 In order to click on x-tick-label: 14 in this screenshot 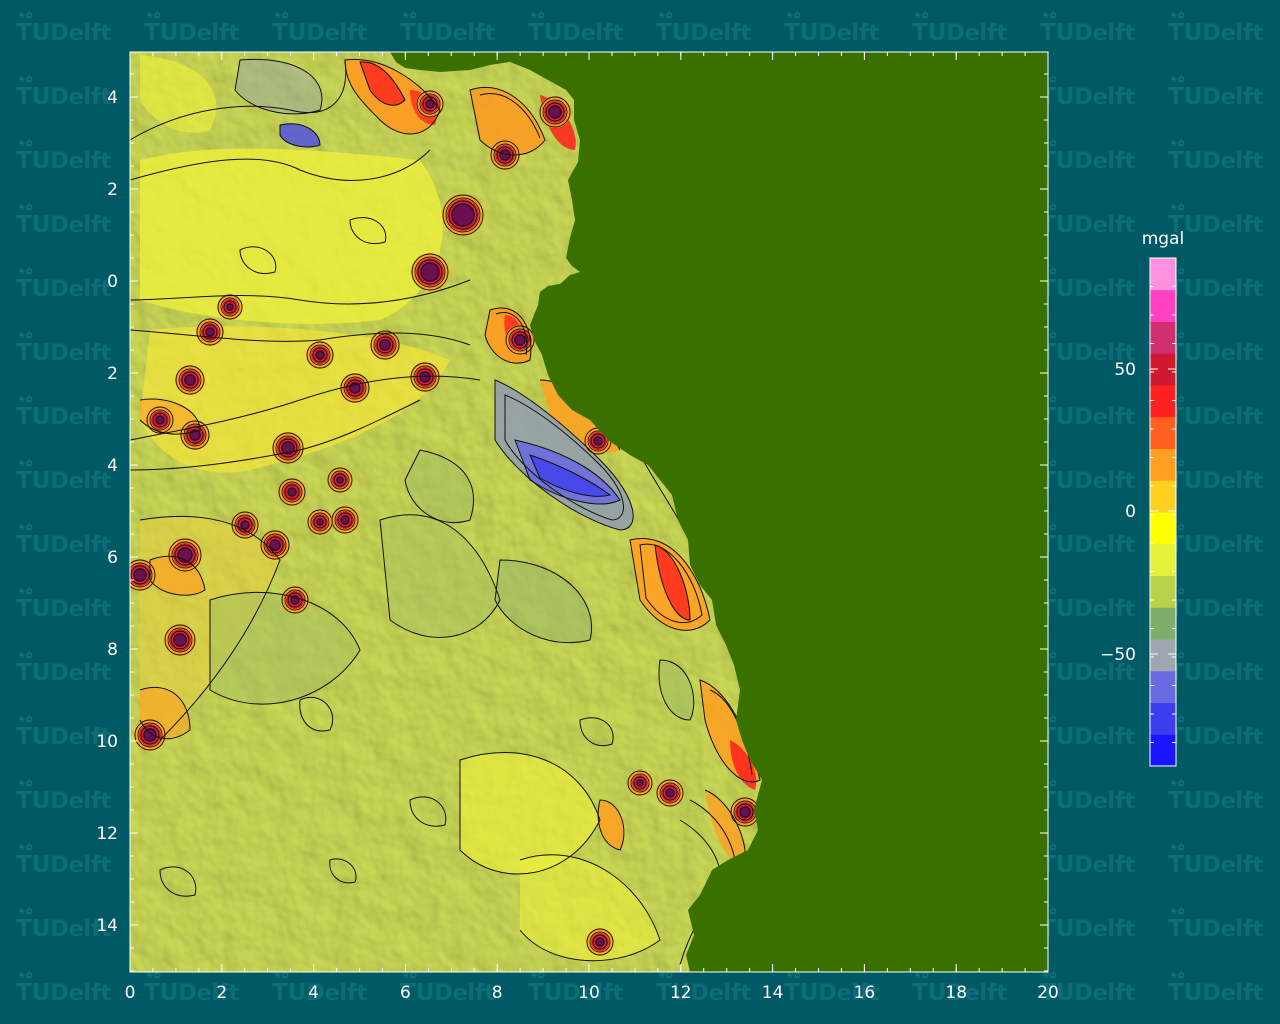, I will do `click(773, 993)`.